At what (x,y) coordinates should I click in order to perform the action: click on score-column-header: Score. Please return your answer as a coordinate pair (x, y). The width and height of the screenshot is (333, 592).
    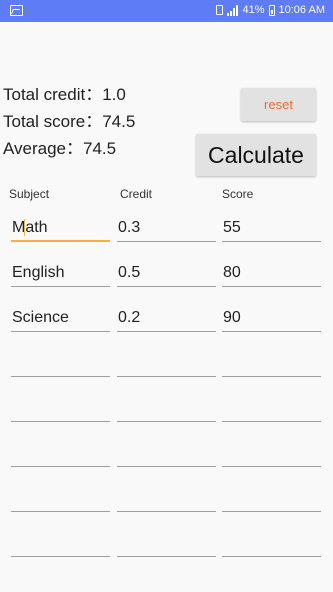
    Looking at the image, I should click on (238, 194).